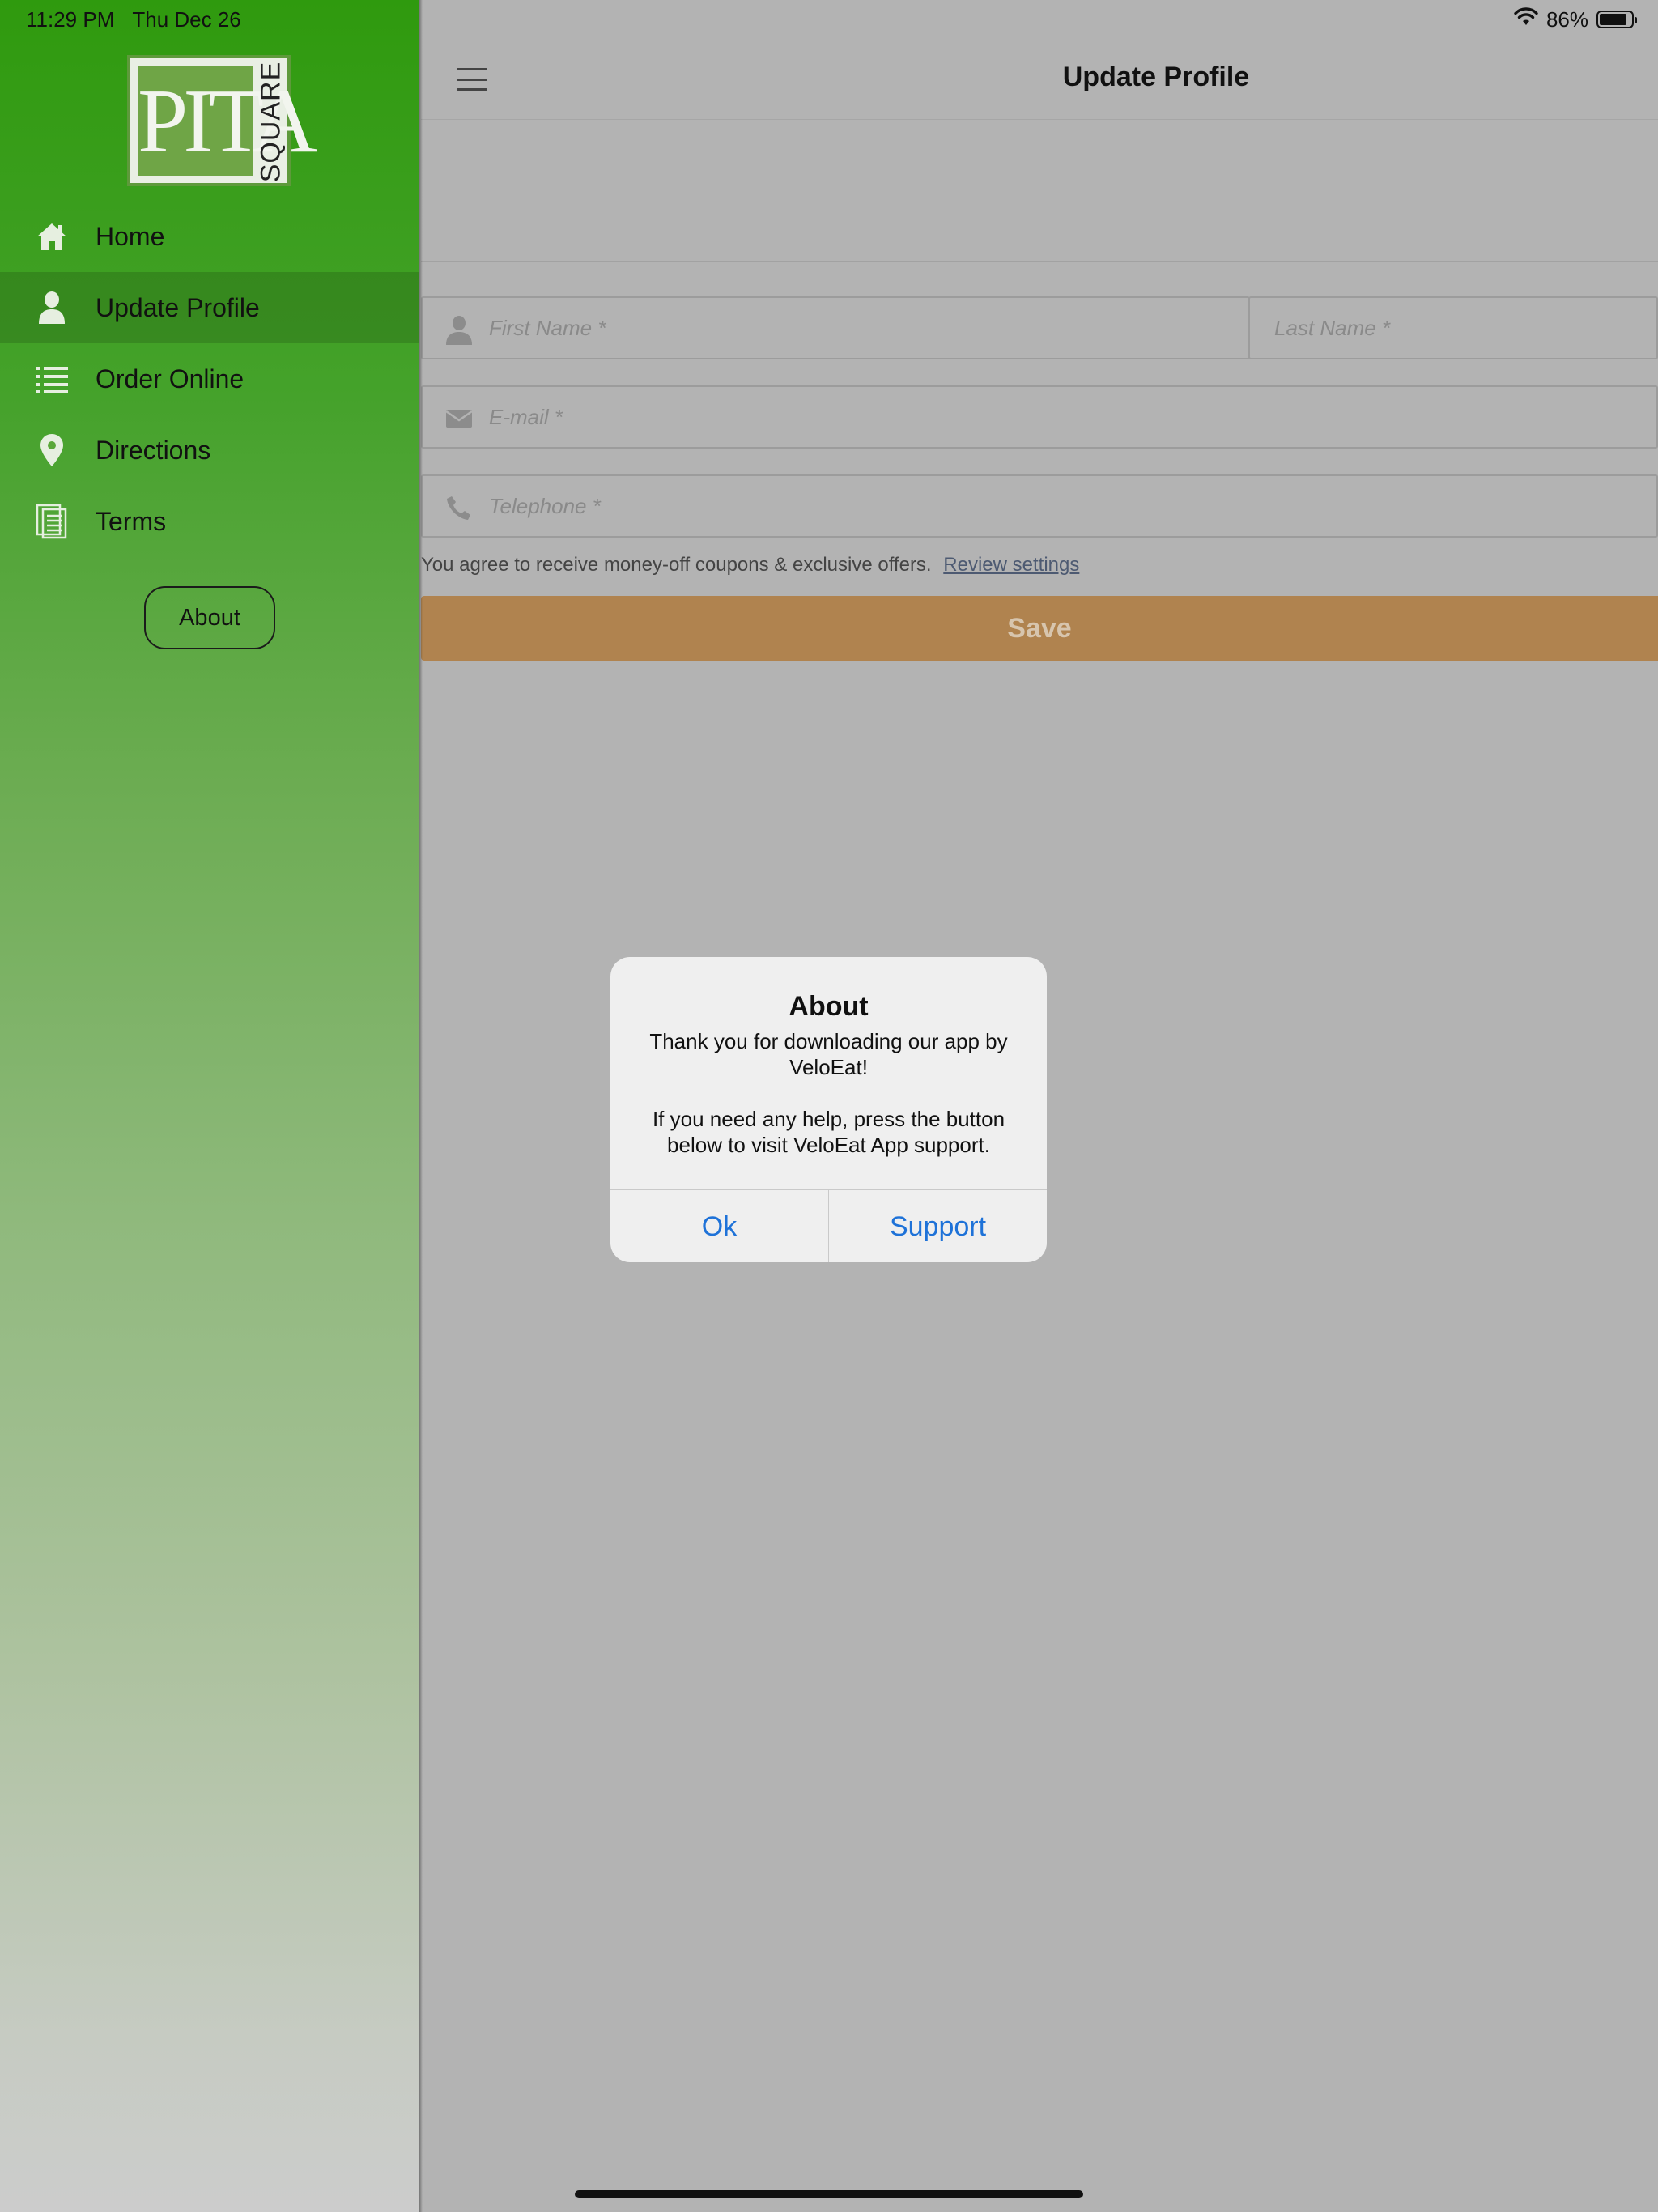 The height and width of the screenshot is (2212, 1658). I want to click on status-bar-left: 11:29 PM Thu Dec 26, so click(133, 19).